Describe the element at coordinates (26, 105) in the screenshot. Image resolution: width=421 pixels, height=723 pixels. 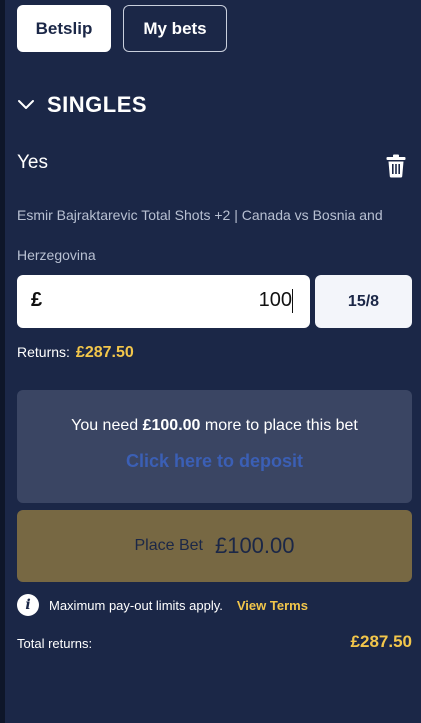
I see `chevron-down-icon` at that location.